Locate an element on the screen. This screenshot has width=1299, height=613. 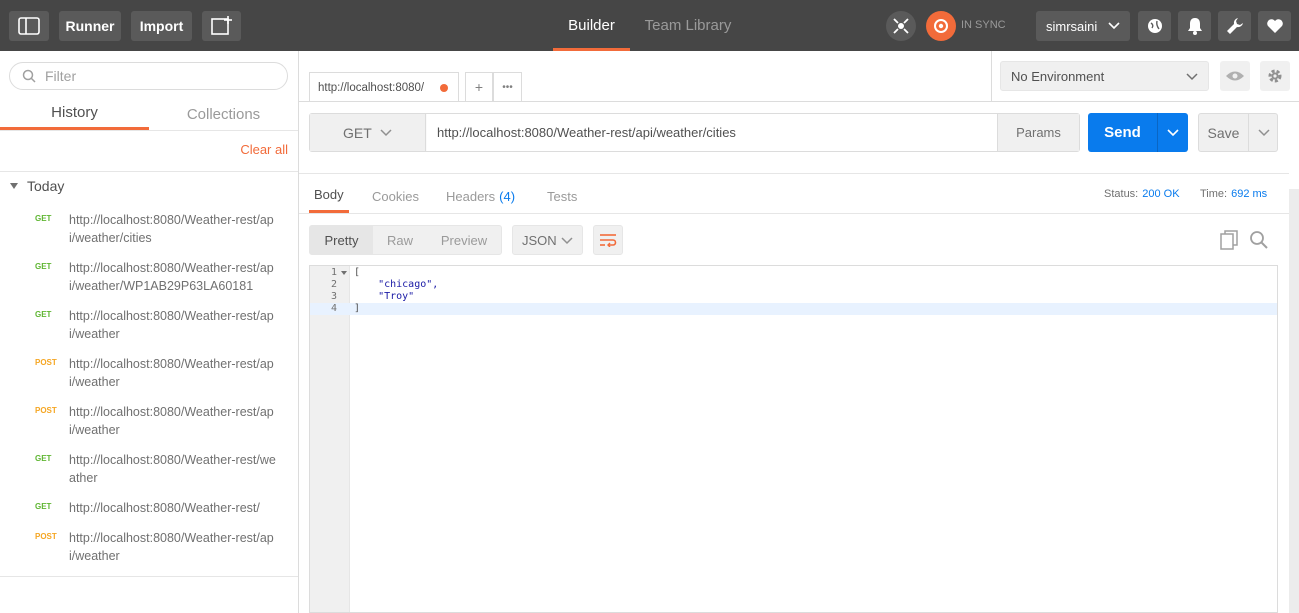
headers-label: Headers is located at coordinates (471, 196).